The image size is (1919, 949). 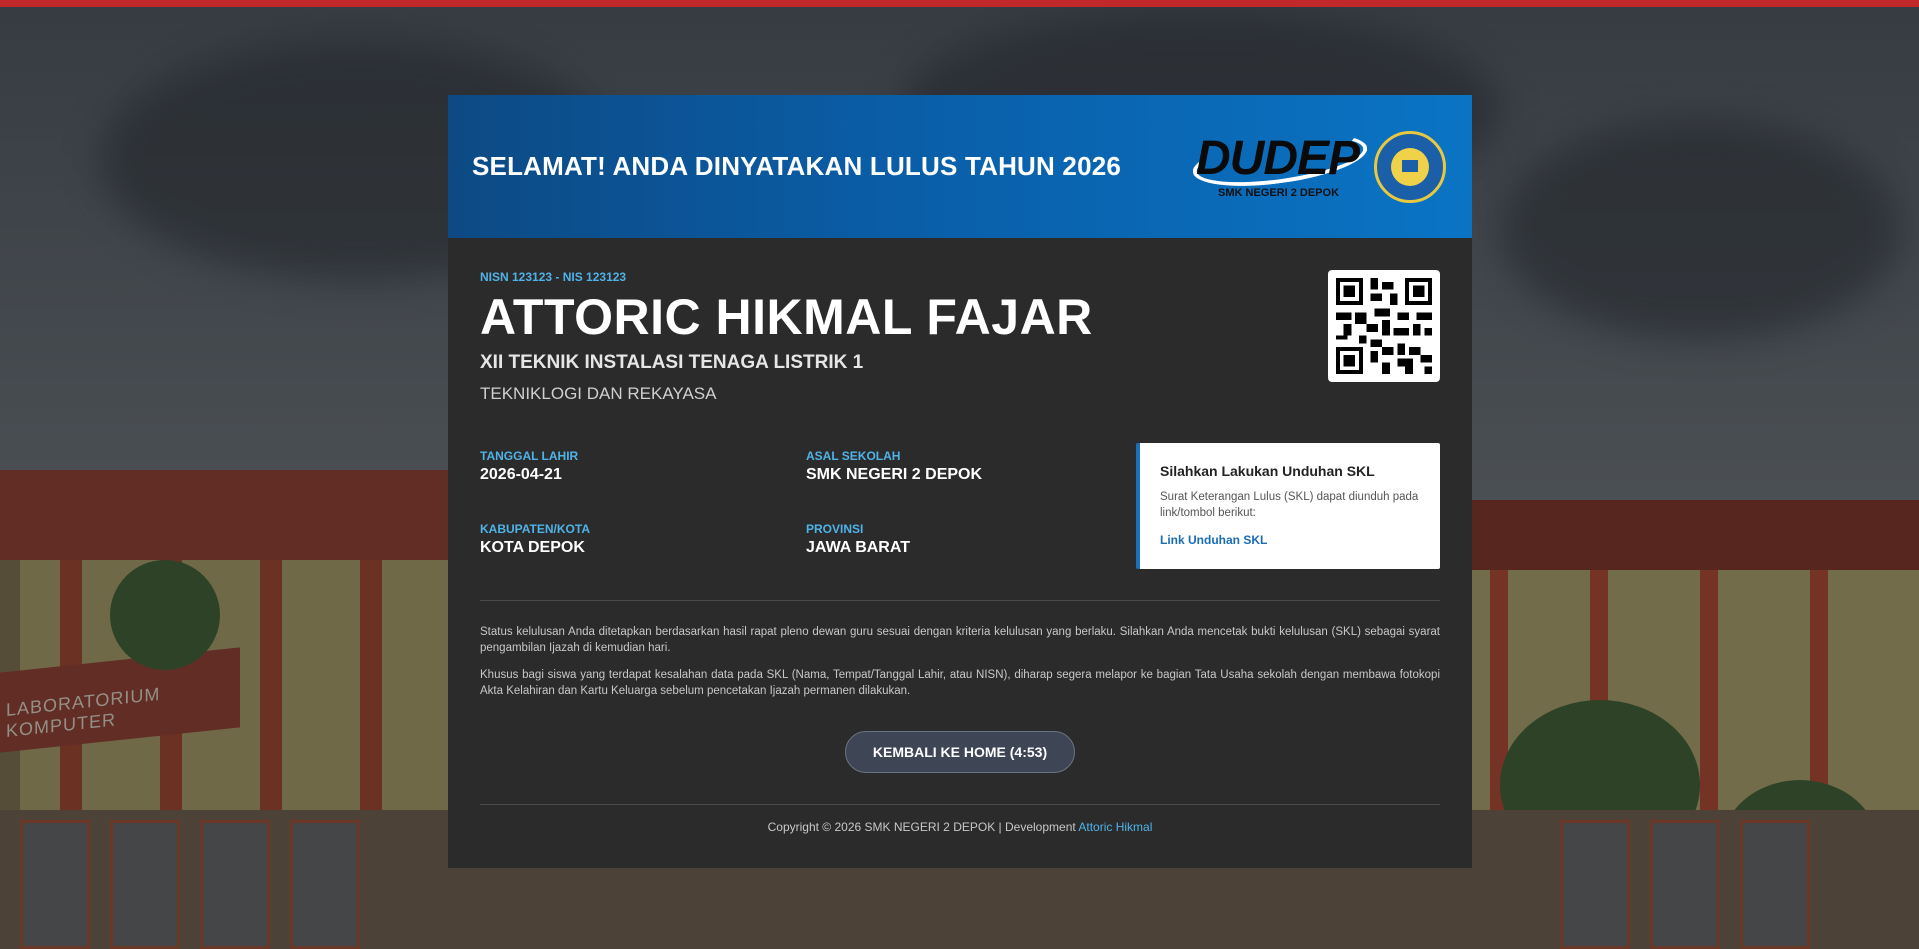 I want to click on student-name: ATTORIC HIKMAL FAJAR, so click(x=786, y=317).